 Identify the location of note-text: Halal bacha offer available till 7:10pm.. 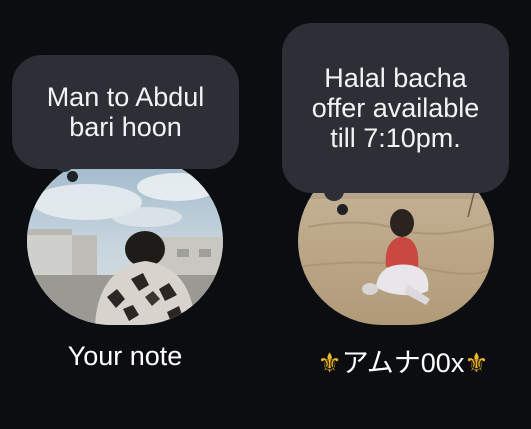
(395, 108).